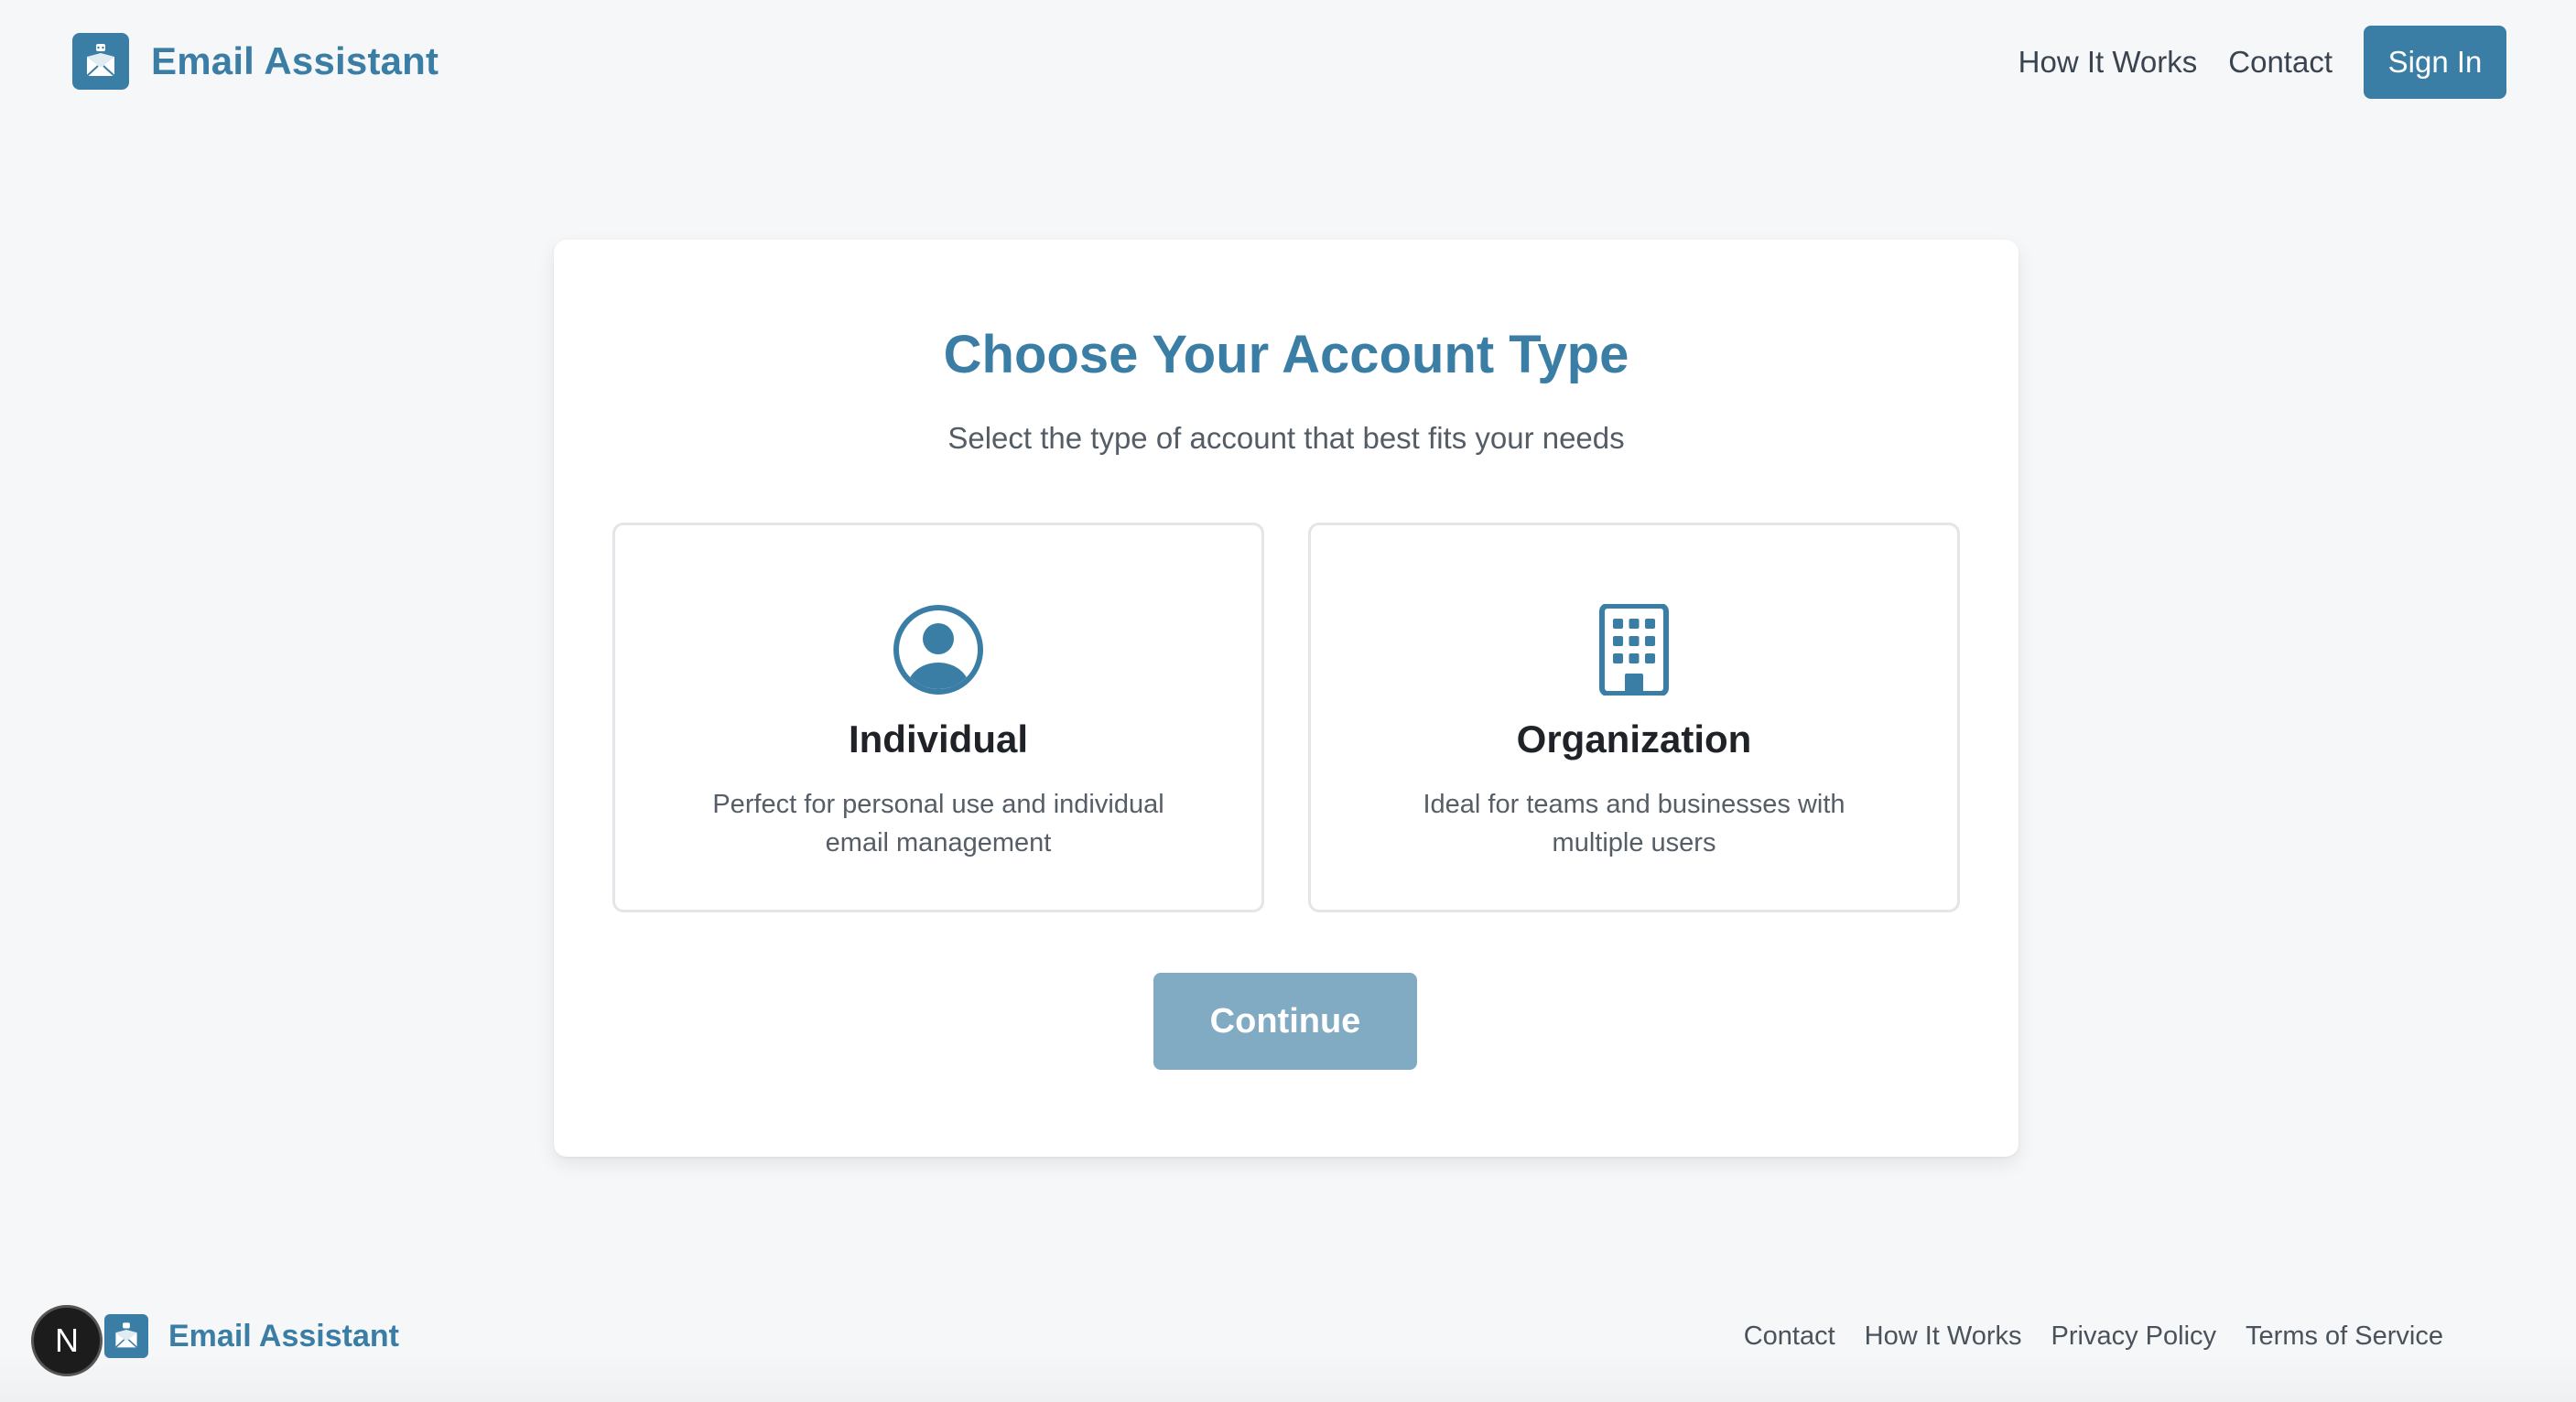 The width and height of the screenshot is (2576, 1402). What do you see at coordinates (1634, 738) in the screenshot?
I see `organization-title: Organization` at bounding box center [1634, 738].